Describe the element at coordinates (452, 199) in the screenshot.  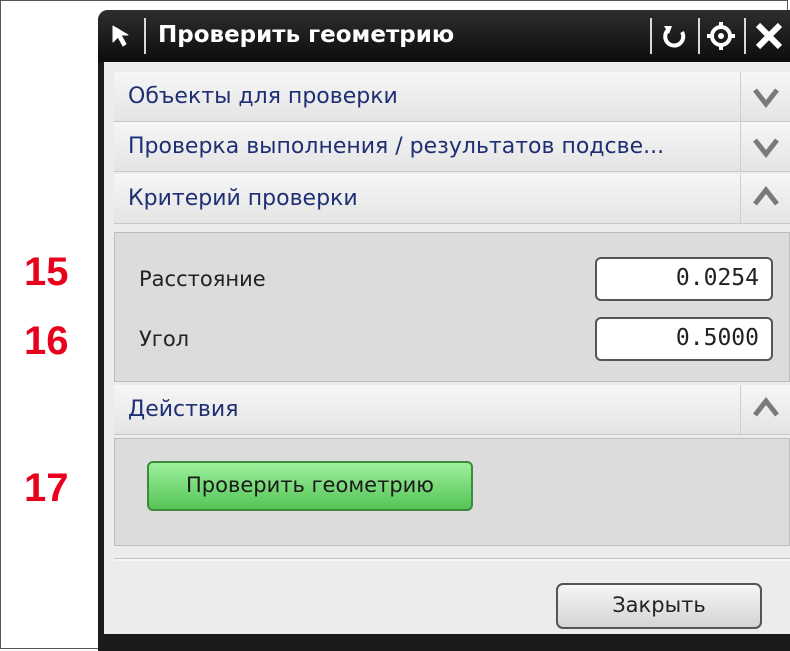
I see `section-header-criteria: Критерий проверки` at that location.